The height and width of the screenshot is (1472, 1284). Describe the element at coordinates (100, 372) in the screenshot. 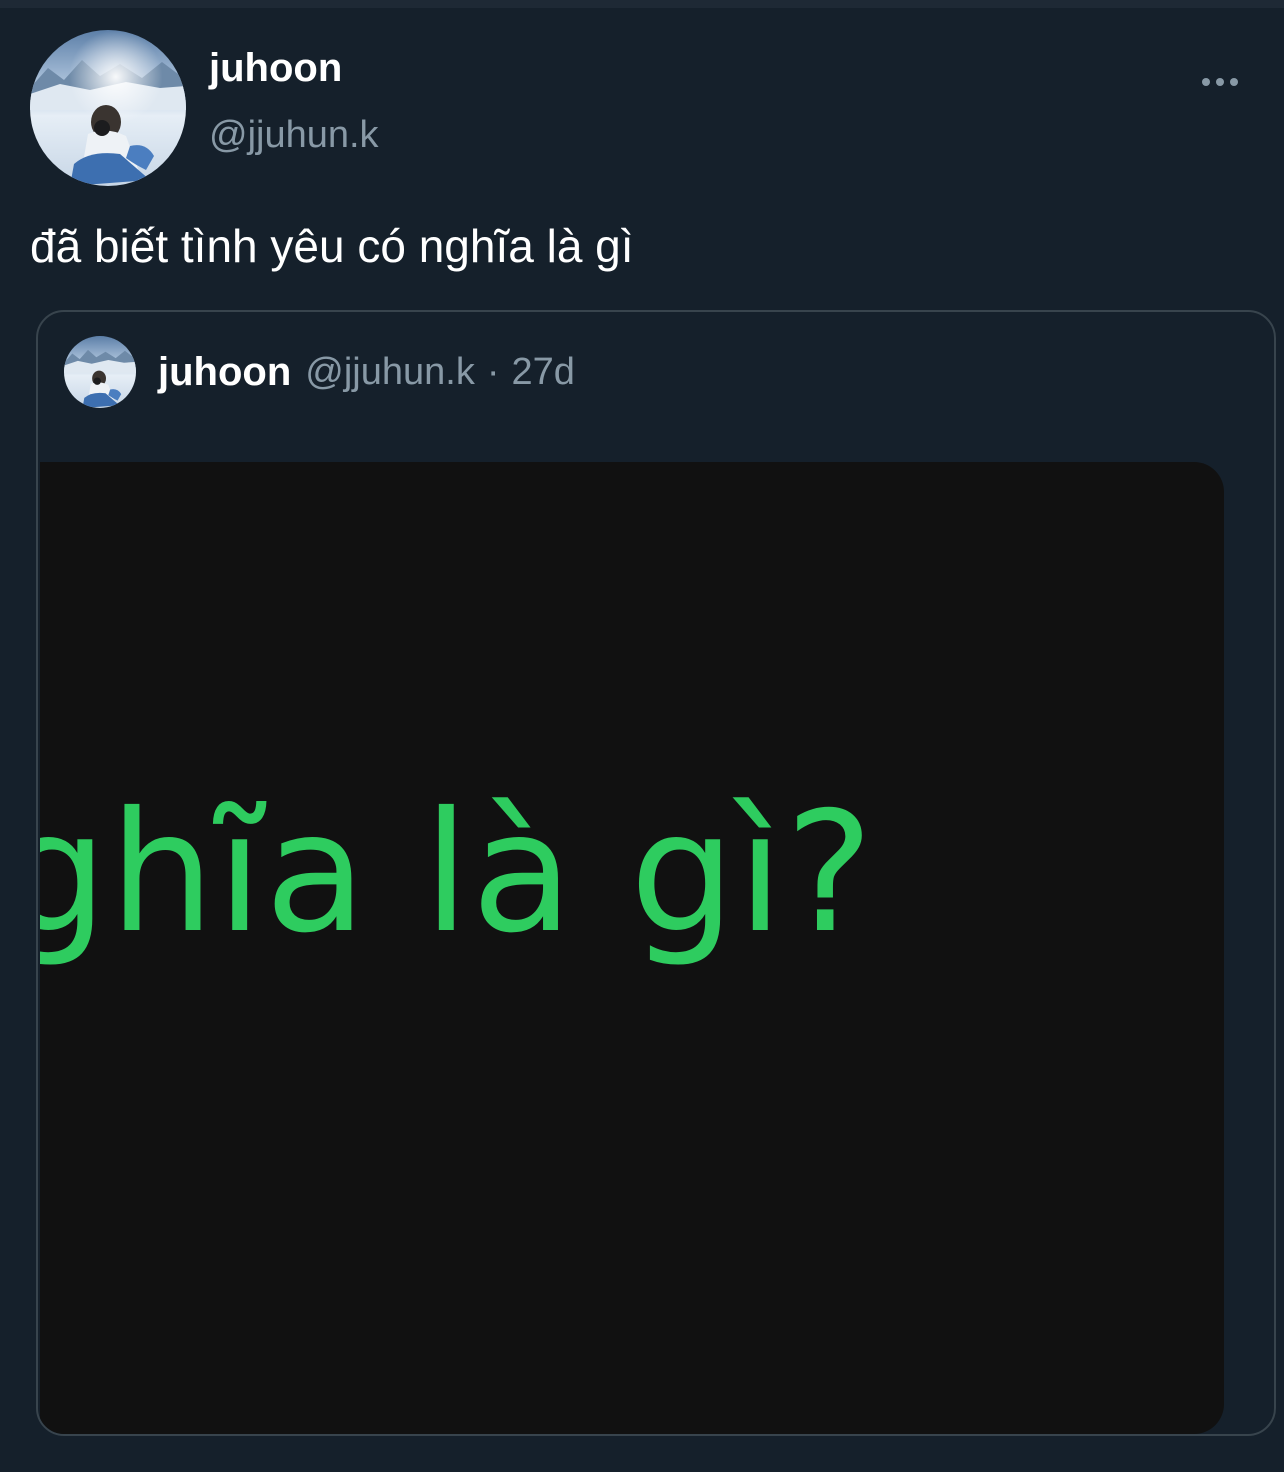

I see `quoted-author-avatar` at that location.